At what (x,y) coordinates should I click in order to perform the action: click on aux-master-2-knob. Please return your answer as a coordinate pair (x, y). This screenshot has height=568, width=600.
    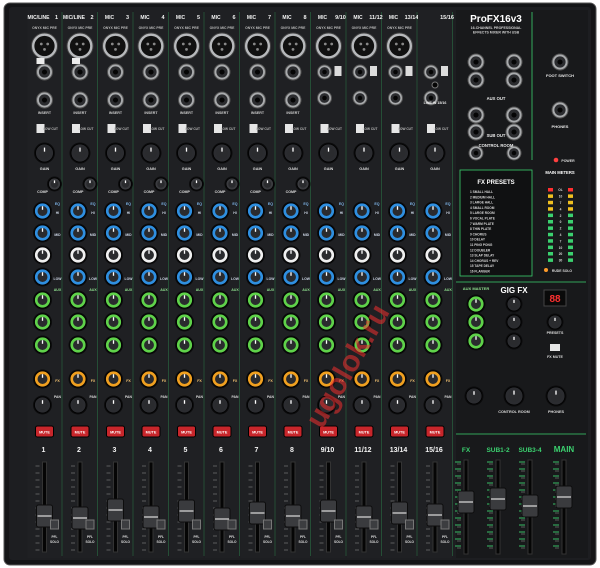
    Looking at the image, I should click on (476, 322).